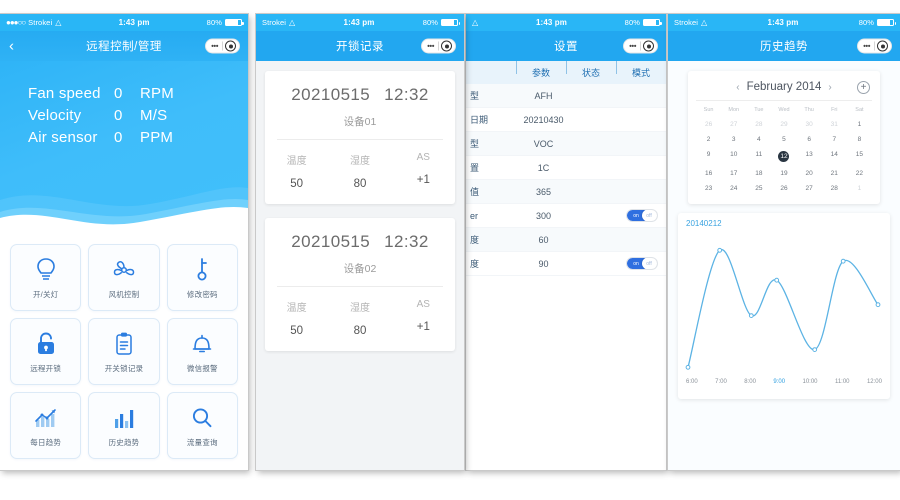 This screenshot has width=900, height=500. What do you see at coordinates (202, 425) in the screenshot?
I see `tile-flow-query: 流量查询` at bounding box center [202, 425].